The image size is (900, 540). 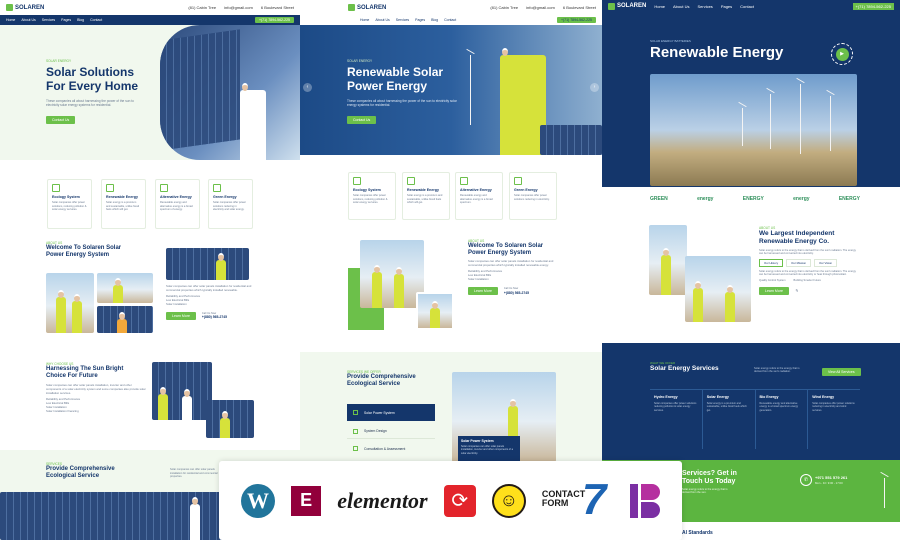 I want to click on about-learn-more-button-3: Learn More, so click(x=774, y=290).